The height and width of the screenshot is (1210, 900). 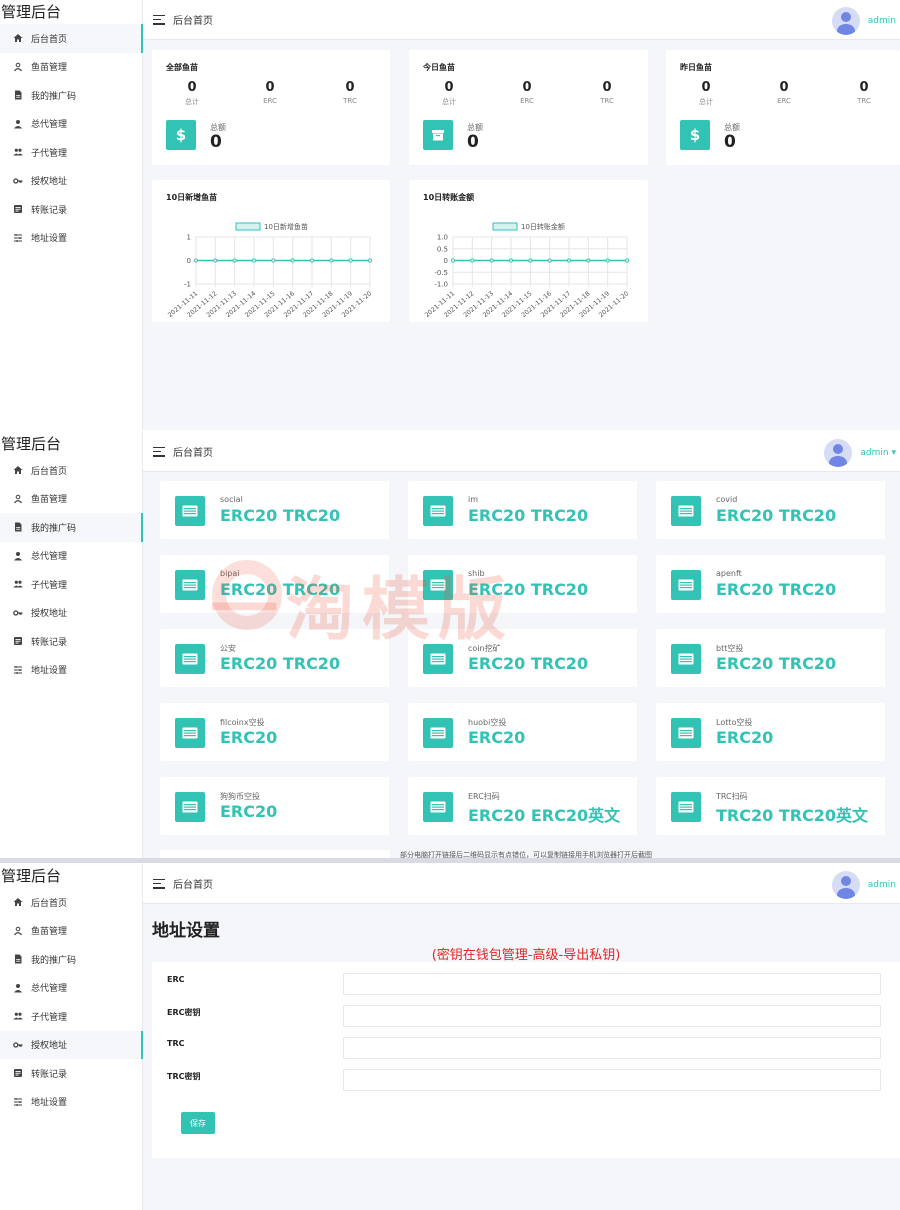 What do you see at coordinates (473, 499) in the screenshot?
I see `promo-card-label: im` at bounding box center [473, 499].